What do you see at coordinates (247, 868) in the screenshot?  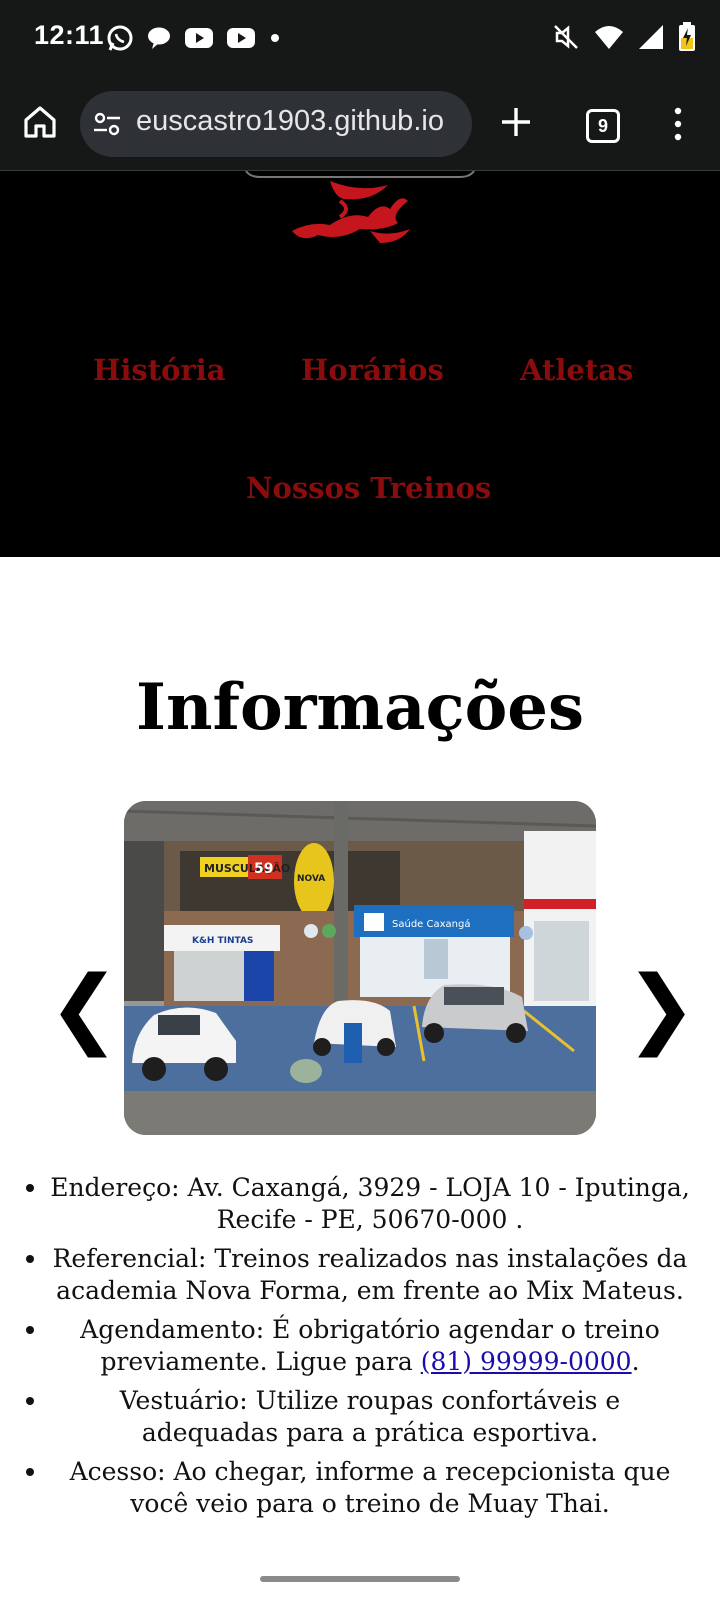 I see `sign-musculacao: MUSCULAÇÃO` at bounding box center [247, 868].